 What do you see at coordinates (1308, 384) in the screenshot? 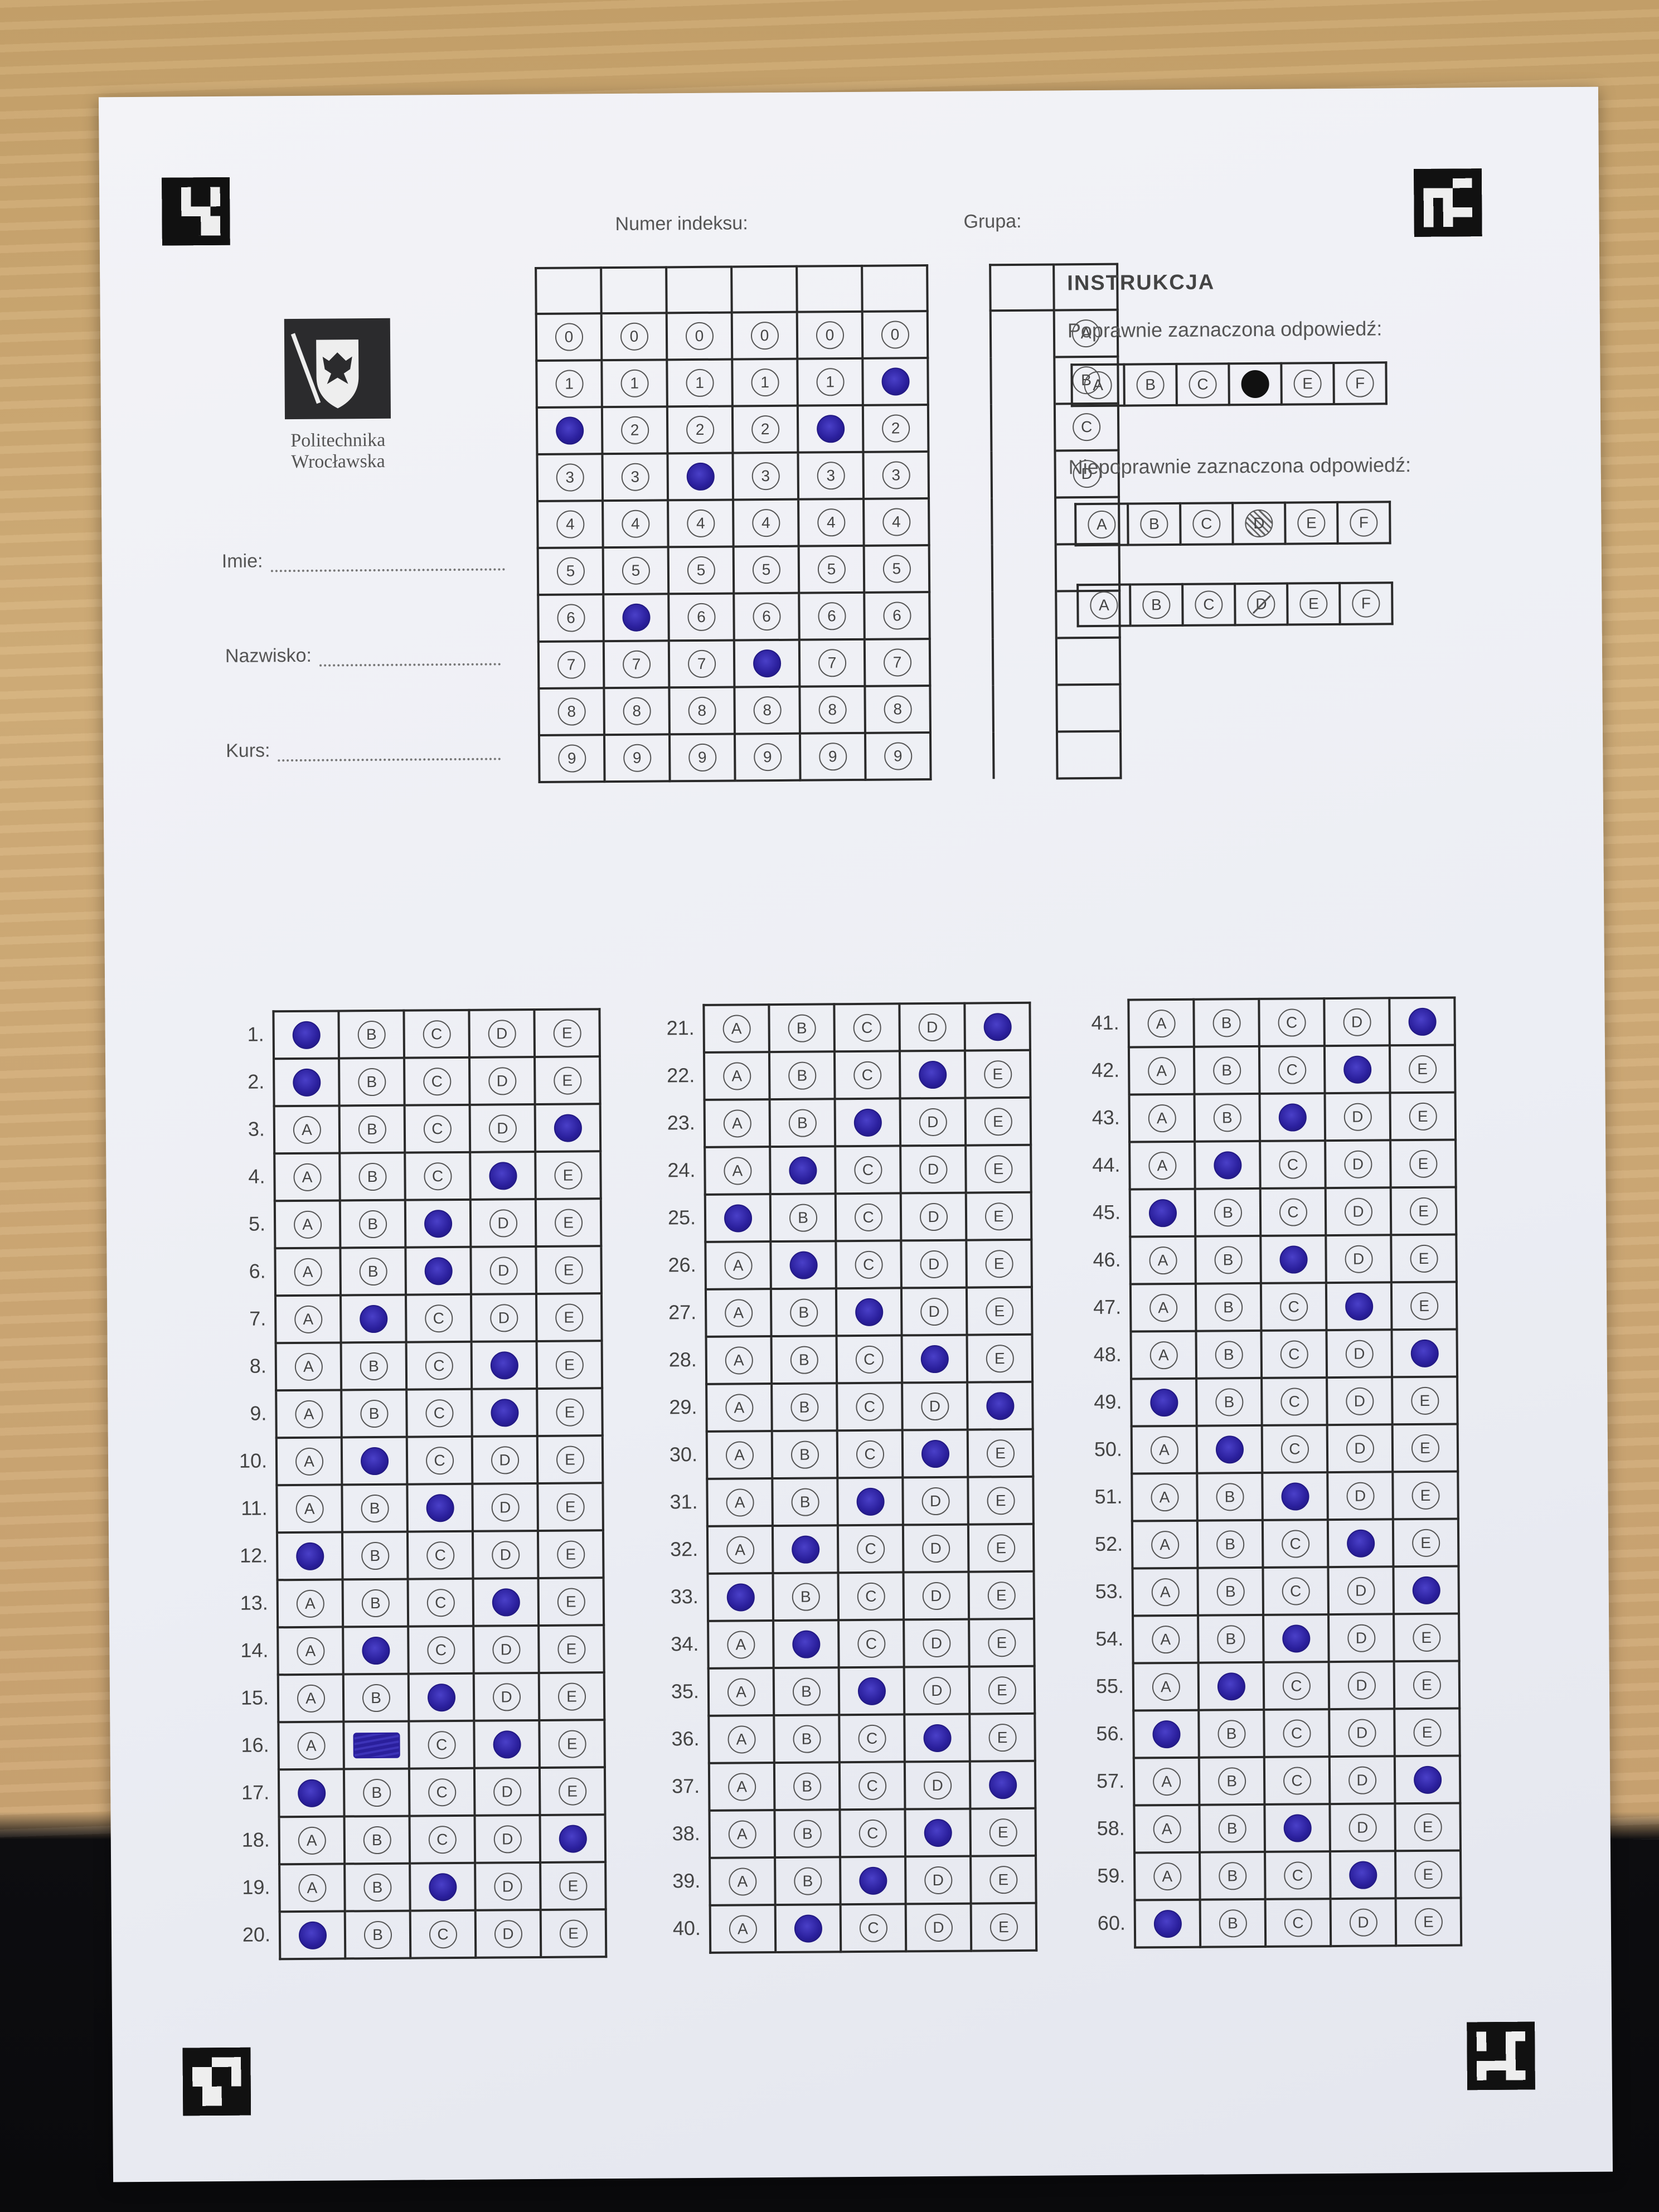
I see `example-bubble: E` at bounding box center [1308, 384].